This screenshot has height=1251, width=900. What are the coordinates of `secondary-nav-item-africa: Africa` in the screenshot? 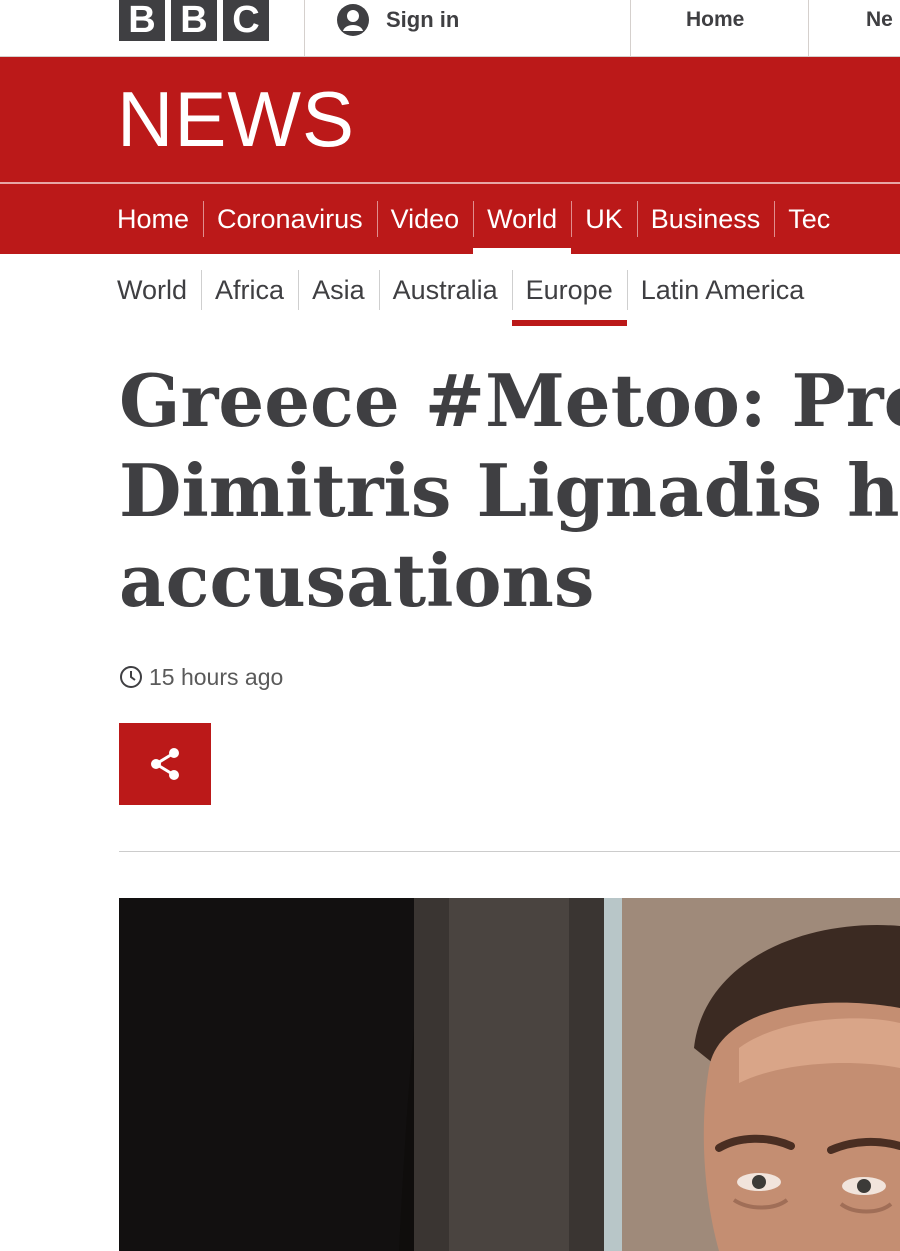 It's located at (249, 290).